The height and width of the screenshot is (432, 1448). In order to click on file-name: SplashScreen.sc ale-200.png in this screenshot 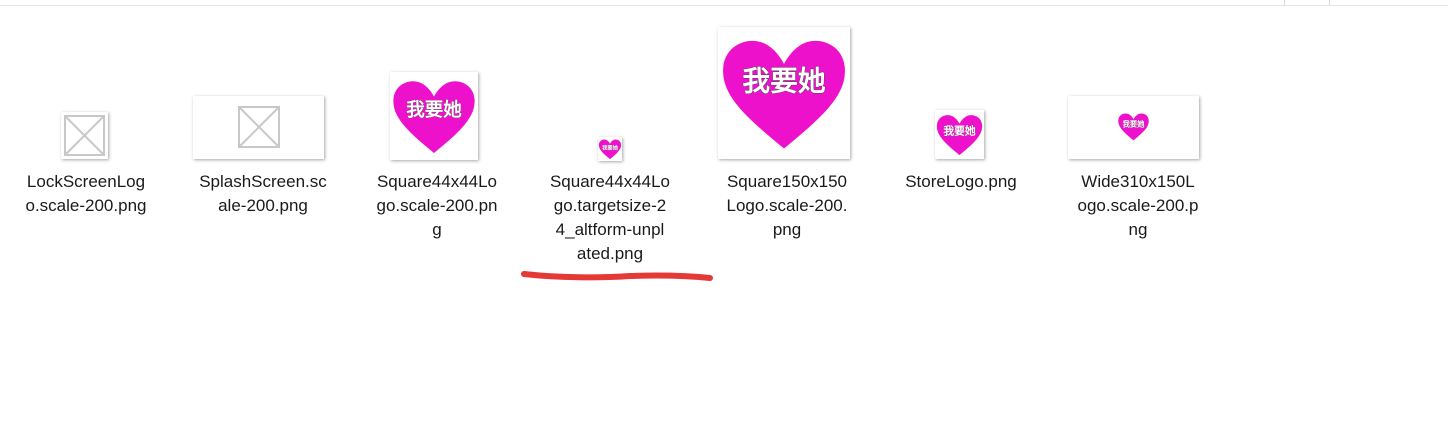, I will do `click(263, 193)`.